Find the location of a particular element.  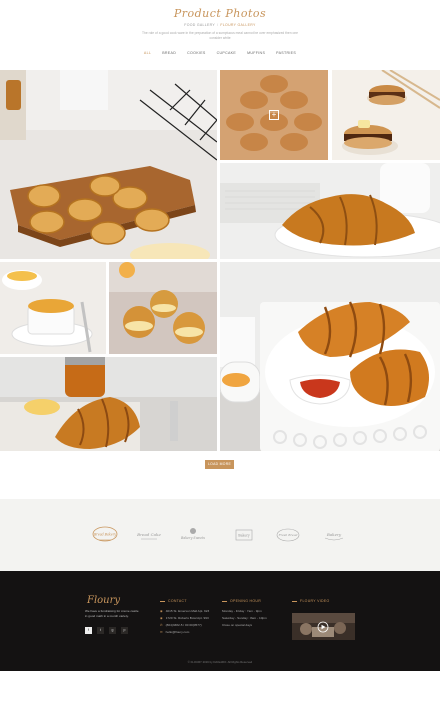

logo-text-4: Fresh Bread is located at coordinates (288, 535).